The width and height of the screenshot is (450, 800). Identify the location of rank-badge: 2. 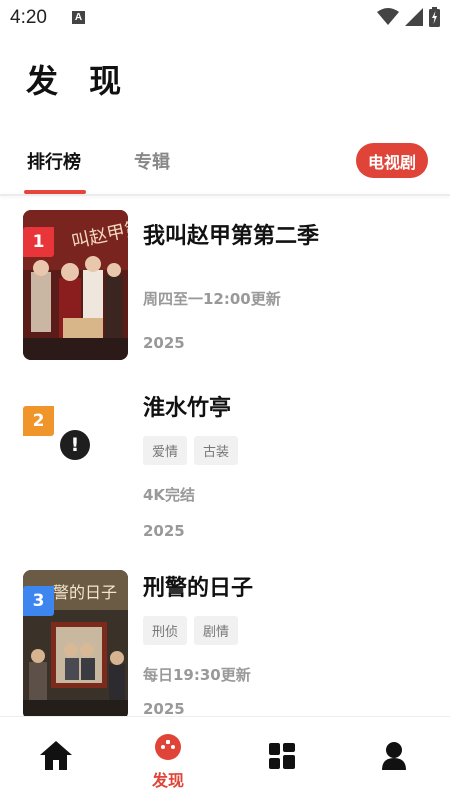
(38, 421).